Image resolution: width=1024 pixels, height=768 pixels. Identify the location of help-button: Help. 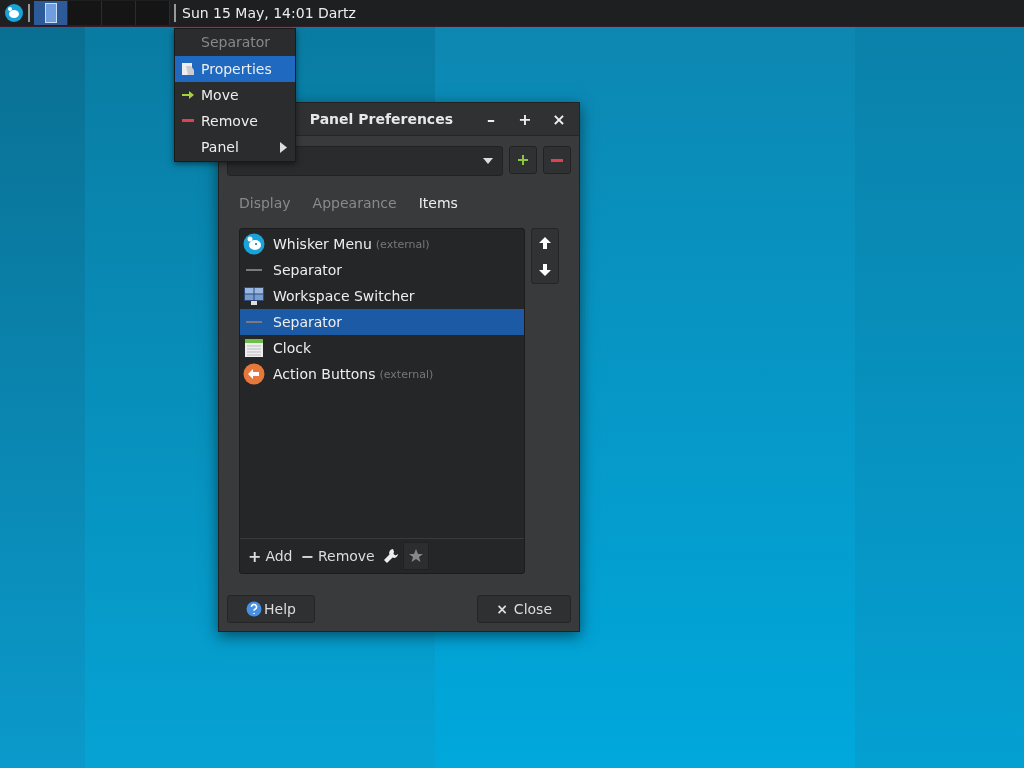
(271, 609).